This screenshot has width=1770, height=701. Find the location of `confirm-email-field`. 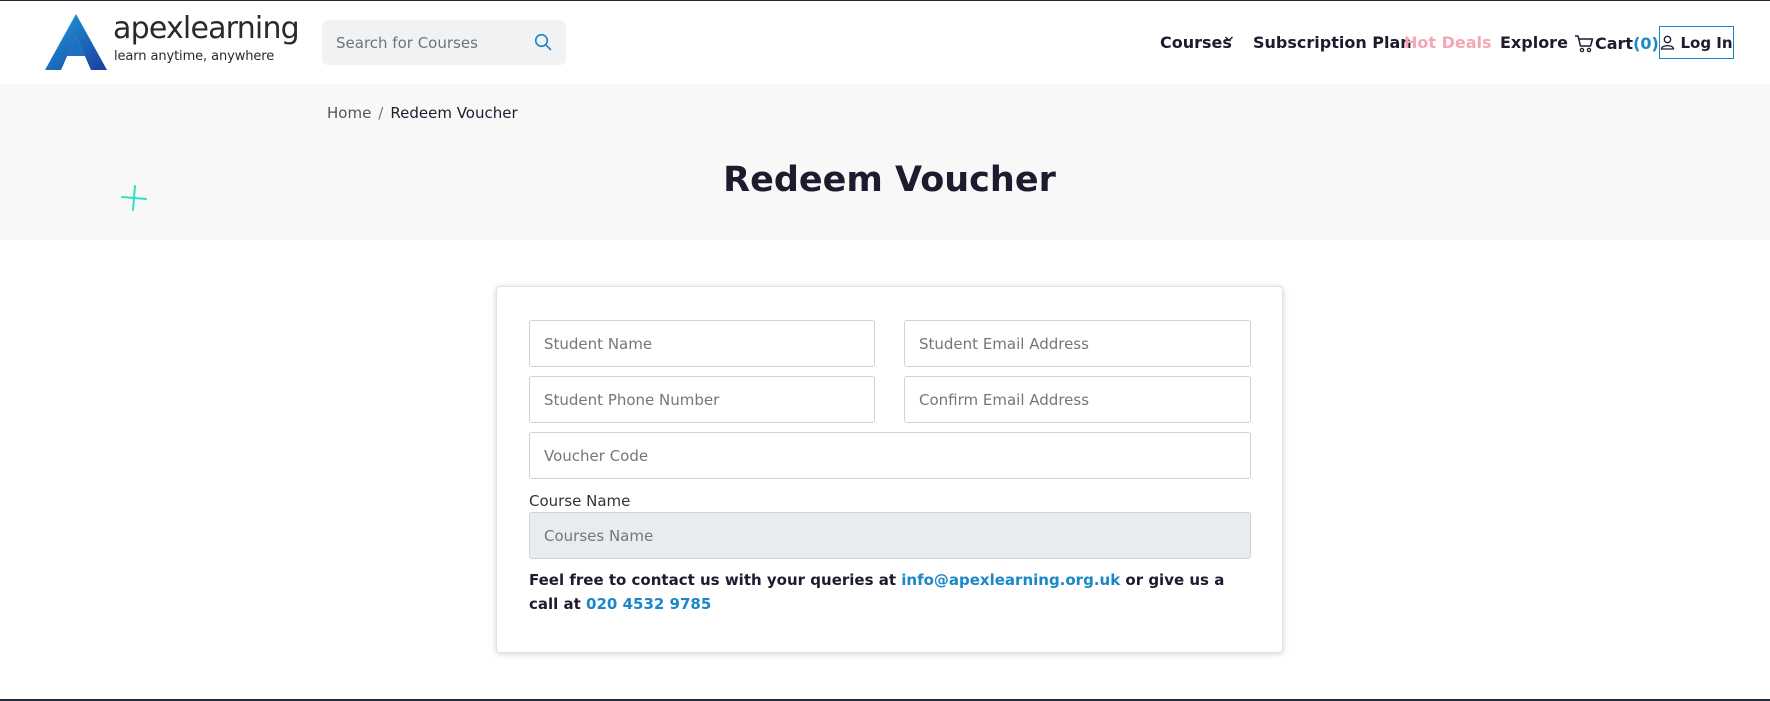

confirm-email-field is located at coordinates (1077, 399).